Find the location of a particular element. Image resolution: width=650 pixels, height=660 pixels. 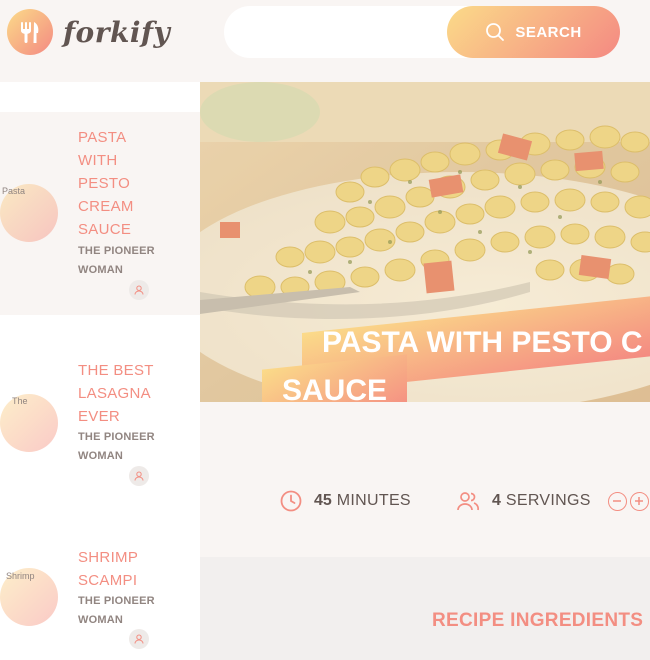

result-image-alt: Pasta is located at coordinates (14, 191).